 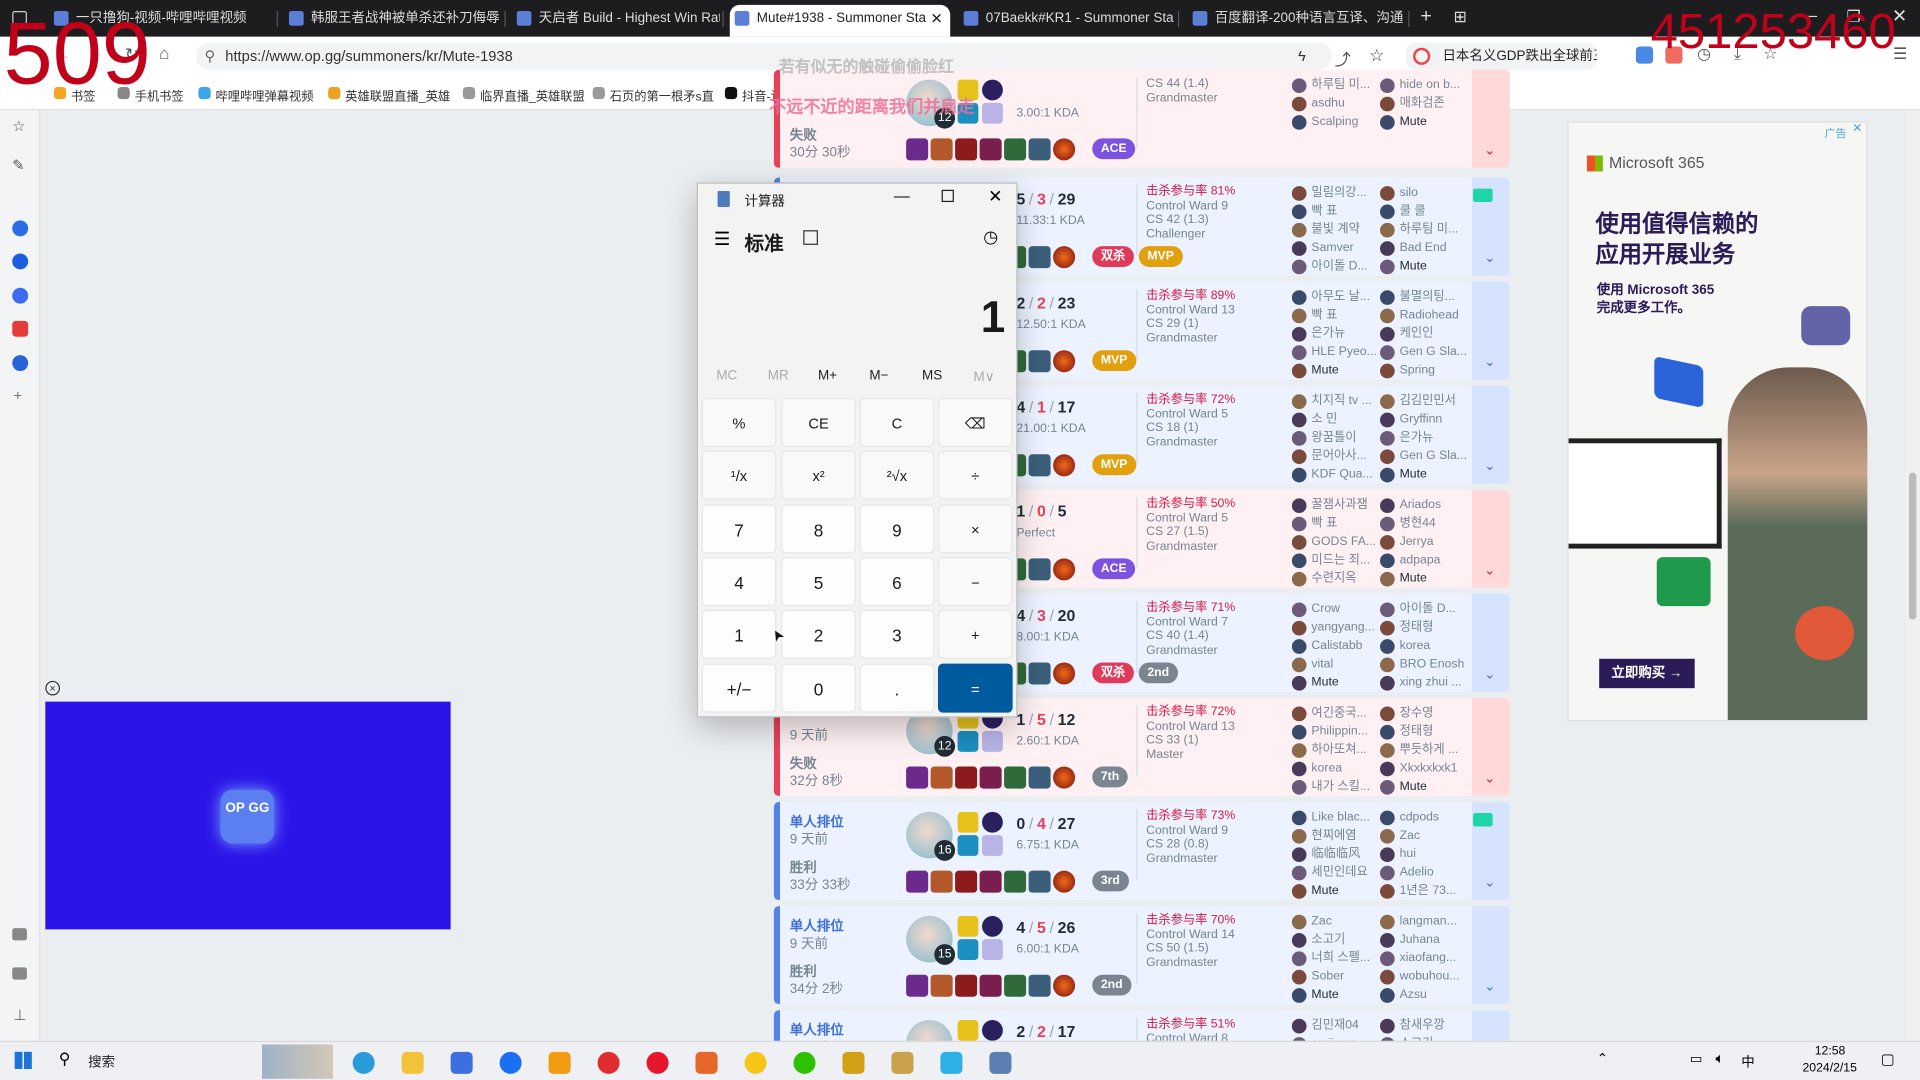 I want to click on search-suggestion-box: 日本名义GDP跌出全球前三, so click(x=1501, y=56).